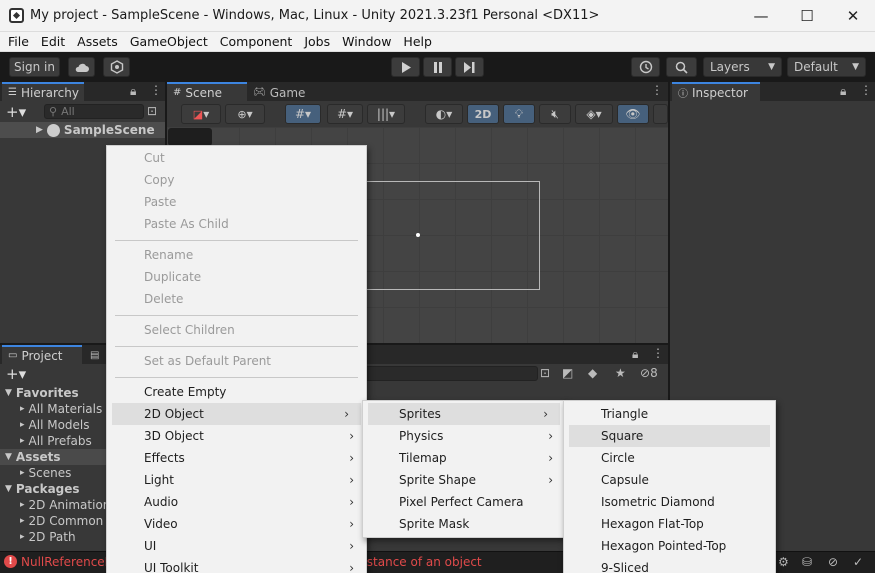 The width and height of the screenshot is (875, 573). What do you see at coordinates (169, 41) in the screenshot?
I see `menu-gameobject: GameObject` at bounding box center [169, 41].